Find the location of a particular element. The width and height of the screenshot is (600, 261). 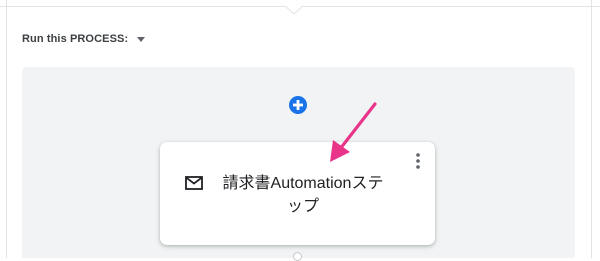

connector-dot is located at coordinates (297, 256).